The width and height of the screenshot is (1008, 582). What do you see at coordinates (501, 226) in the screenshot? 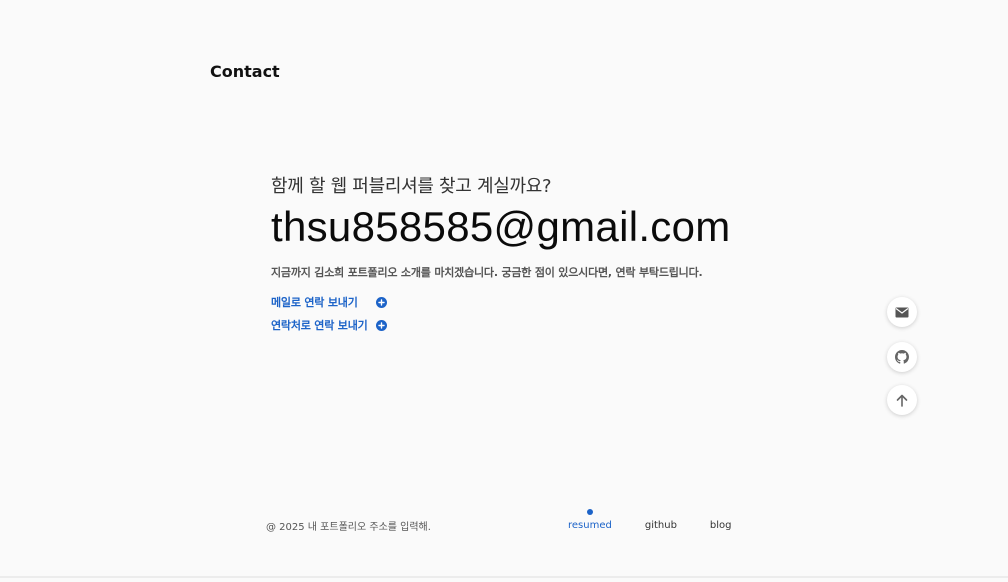
I see `contact-email: thsu858585@gmail.com` at bounding box center [501, 226].